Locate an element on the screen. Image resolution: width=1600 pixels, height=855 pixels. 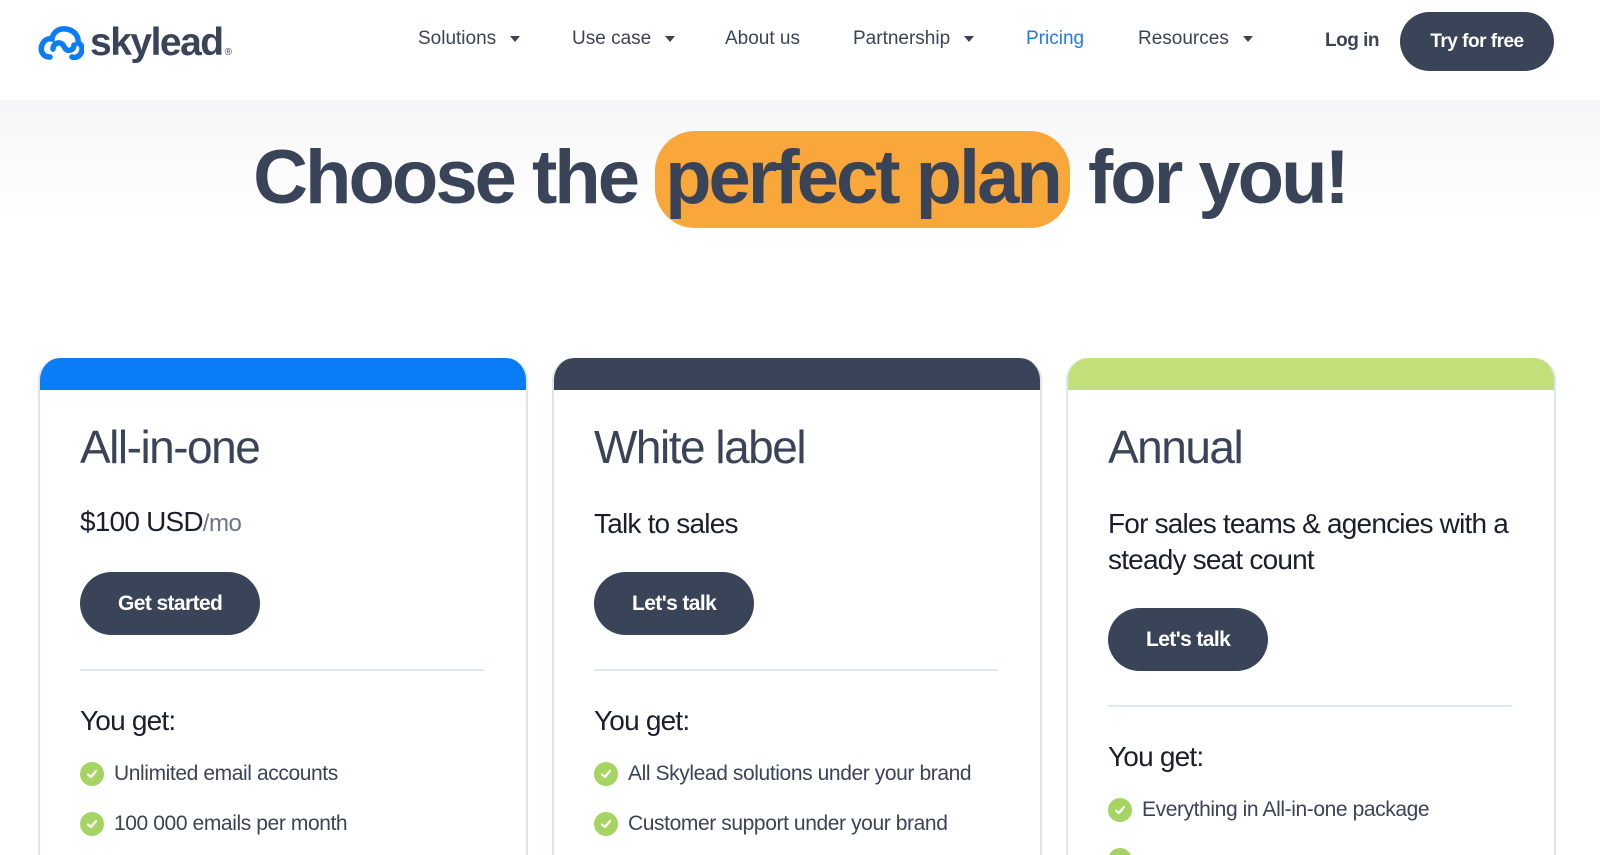
title-end: for you! is located at coordinates (1218, 177).